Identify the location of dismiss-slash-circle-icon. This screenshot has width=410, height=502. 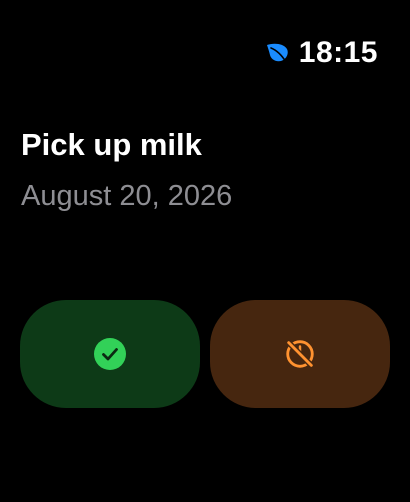
(300, 354).